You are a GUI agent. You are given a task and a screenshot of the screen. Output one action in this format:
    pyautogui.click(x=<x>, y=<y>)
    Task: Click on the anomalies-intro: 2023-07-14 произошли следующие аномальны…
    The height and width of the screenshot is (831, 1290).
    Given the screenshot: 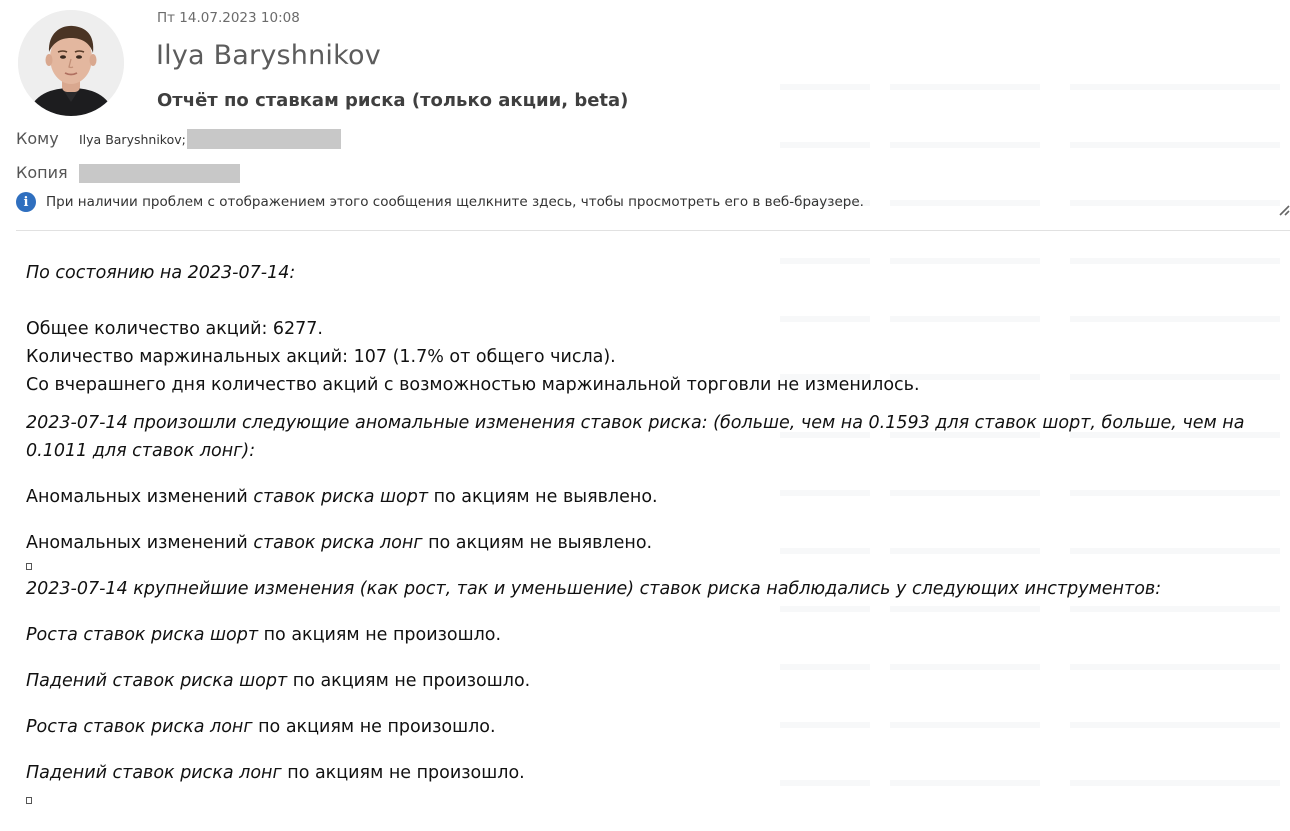 What is the action you would take?
    pyautogui.click(x=635, y=437)
    